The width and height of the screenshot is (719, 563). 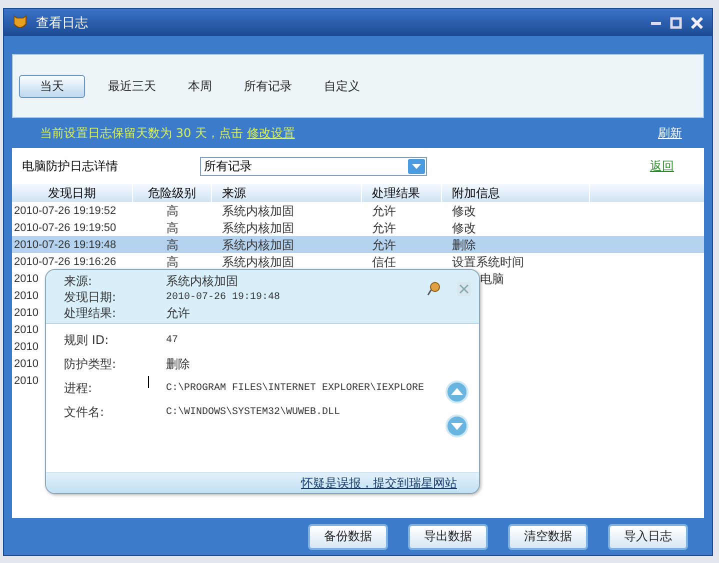 I want to click on table-cell-text: 2010-07-26 19:19:50, so click(x=65, y=228).